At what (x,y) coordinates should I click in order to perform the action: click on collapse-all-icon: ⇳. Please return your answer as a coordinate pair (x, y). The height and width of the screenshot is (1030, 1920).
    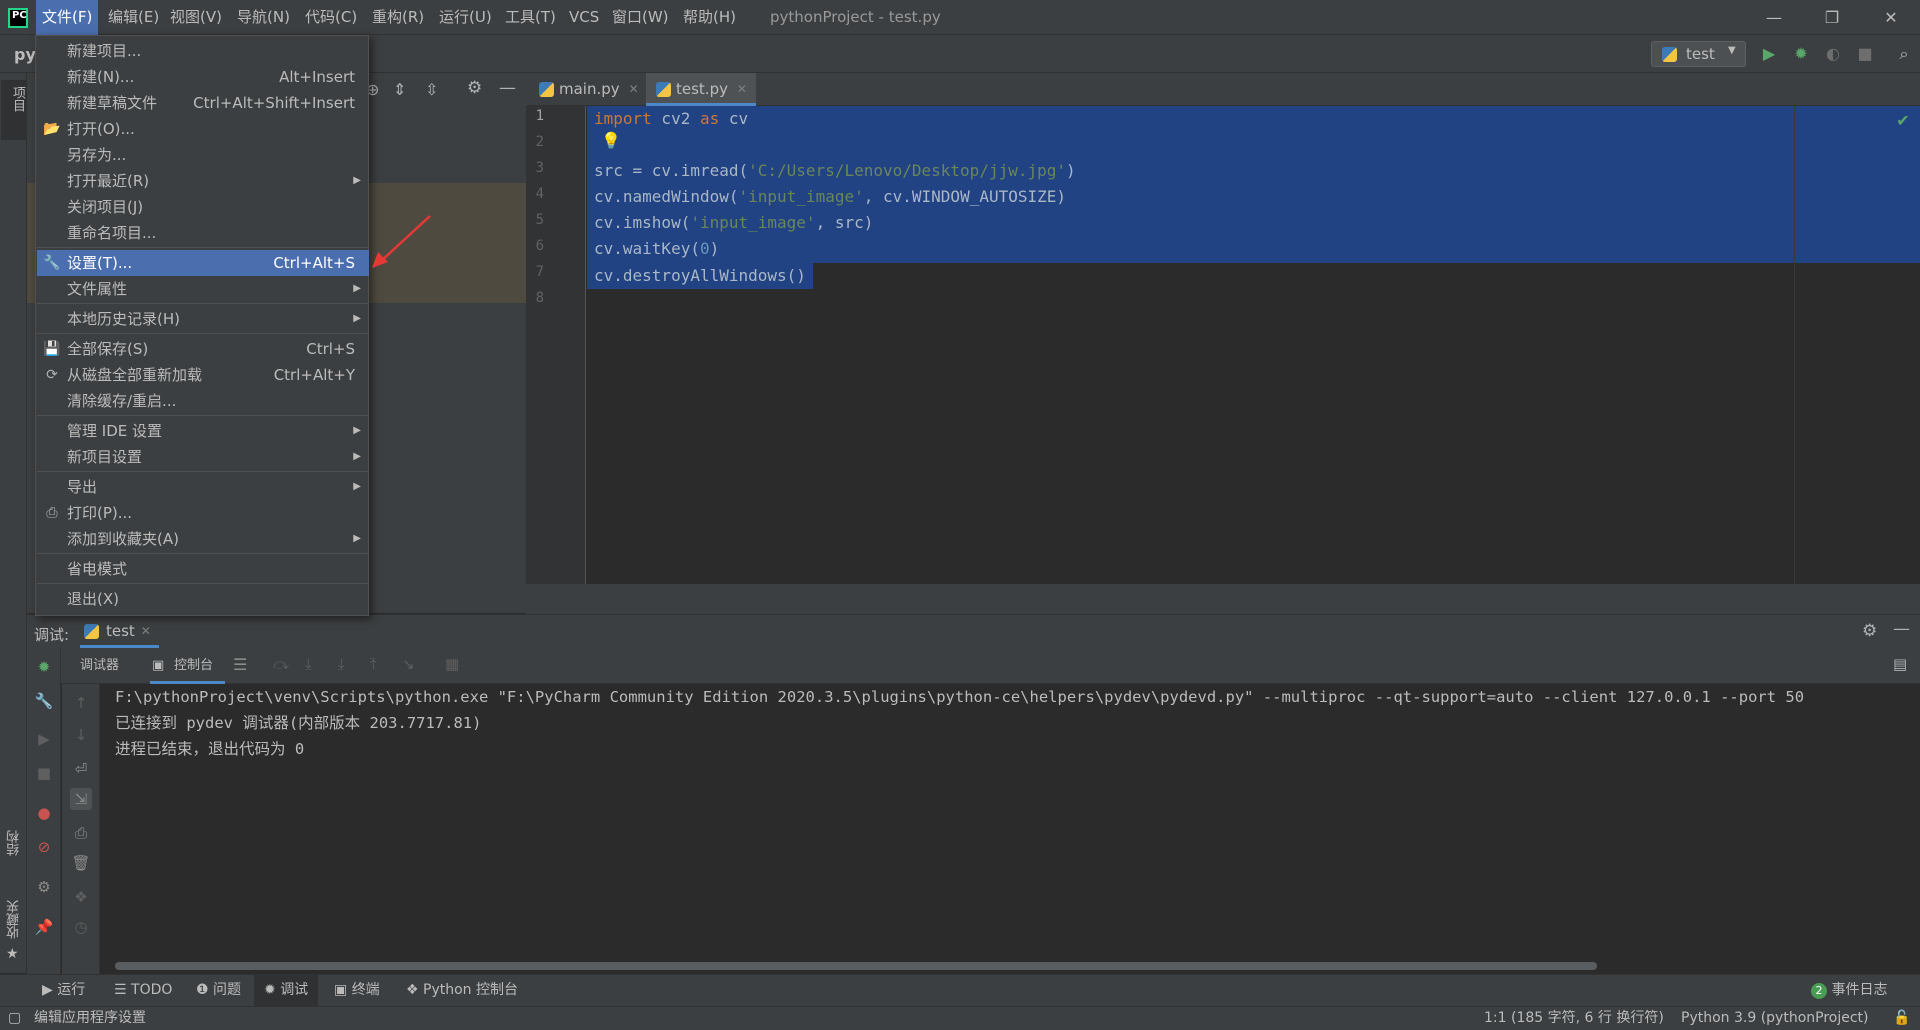
    Looking at the image, I should click on (431, 89).